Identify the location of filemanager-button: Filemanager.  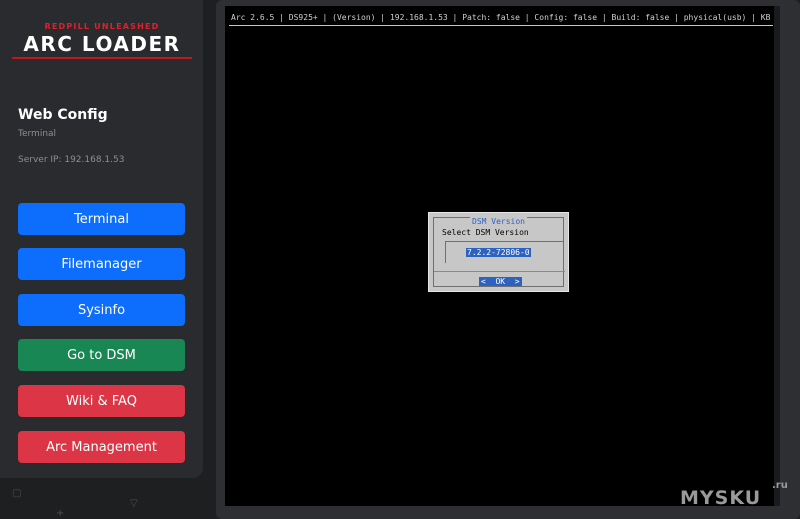
(101, 264).